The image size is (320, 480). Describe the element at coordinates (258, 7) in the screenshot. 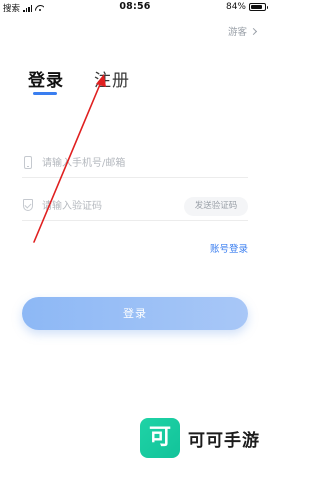

I see `battery-icon` at that location.